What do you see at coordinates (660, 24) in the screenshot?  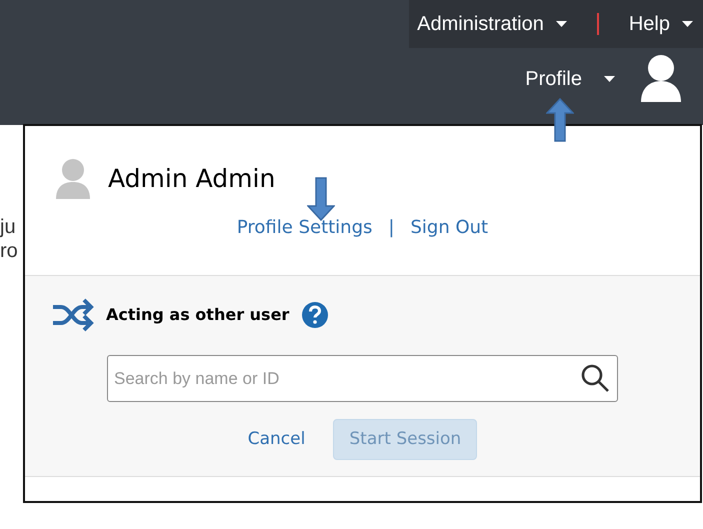 I see `menu-button: Help` at bounding box center [660, 24].